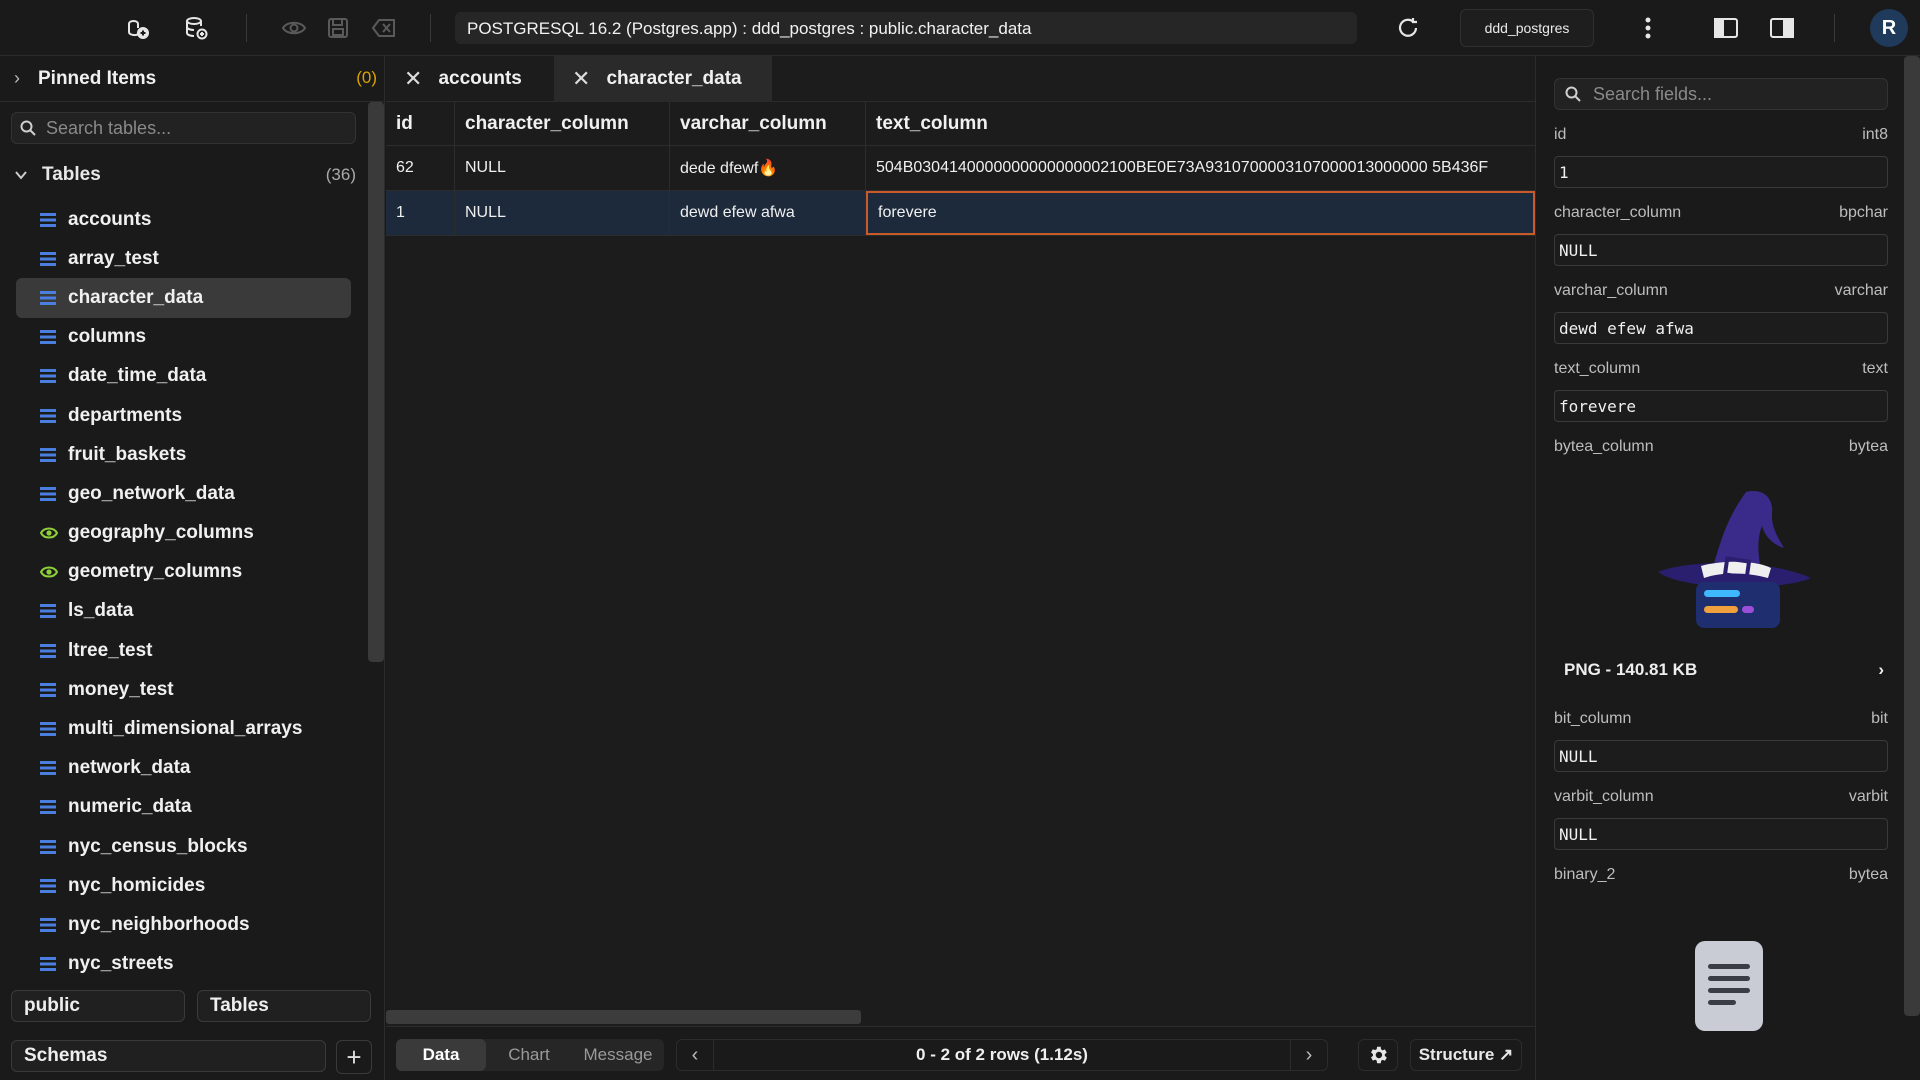 This screenshot has height=1080, width=1920. I want to click on preview-icon, so click(294, 28).